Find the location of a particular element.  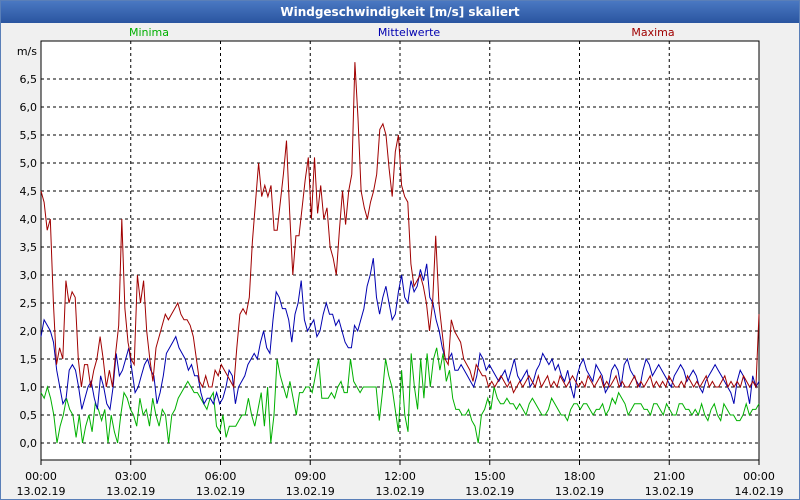

y-tick-label: 3,0 is located at coordinates (29, 275).